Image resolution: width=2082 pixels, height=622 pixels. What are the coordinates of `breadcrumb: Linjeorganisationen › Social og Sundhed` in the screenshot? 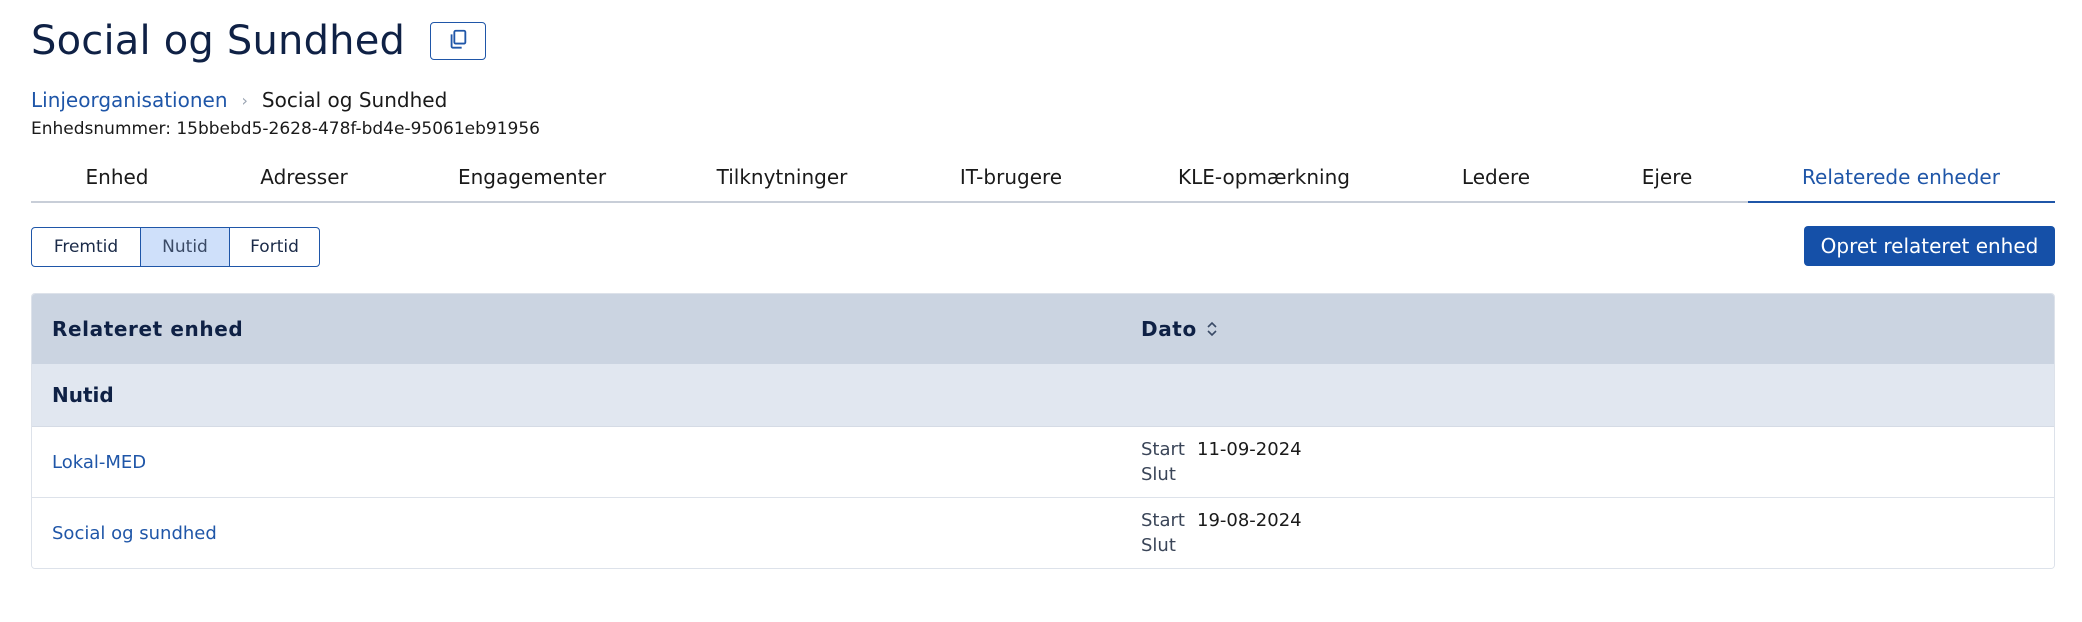 It's located at (239, 100).